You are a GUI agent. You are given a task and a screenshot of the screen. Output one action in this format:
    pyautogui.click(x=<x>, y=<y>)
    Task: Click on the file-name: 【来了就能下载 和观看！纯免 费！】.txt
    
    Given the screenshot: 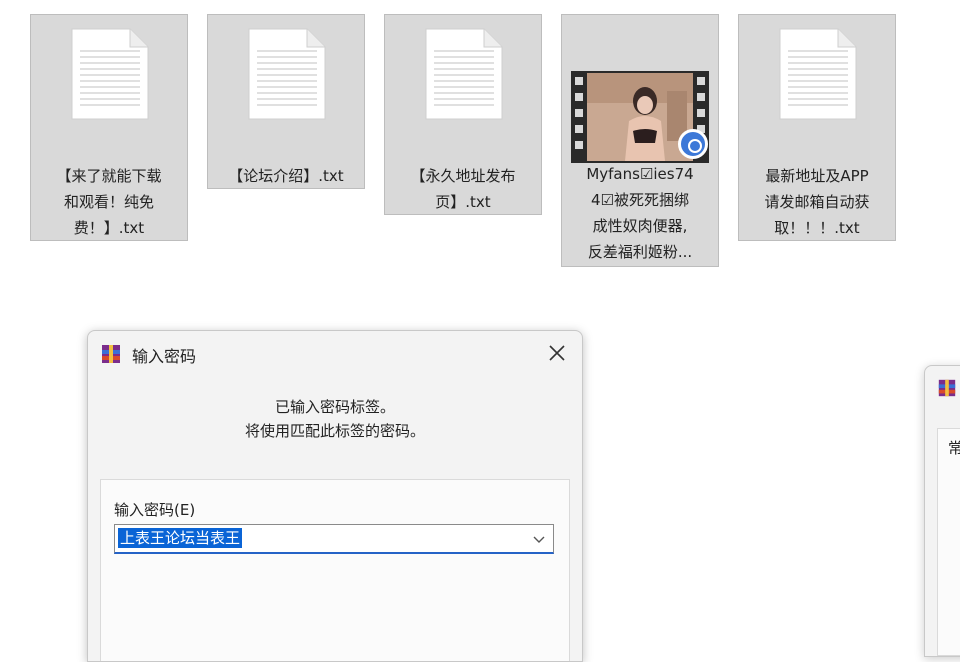 What is the action you would take?
    pyautogui.click(x=109, y=202)
    